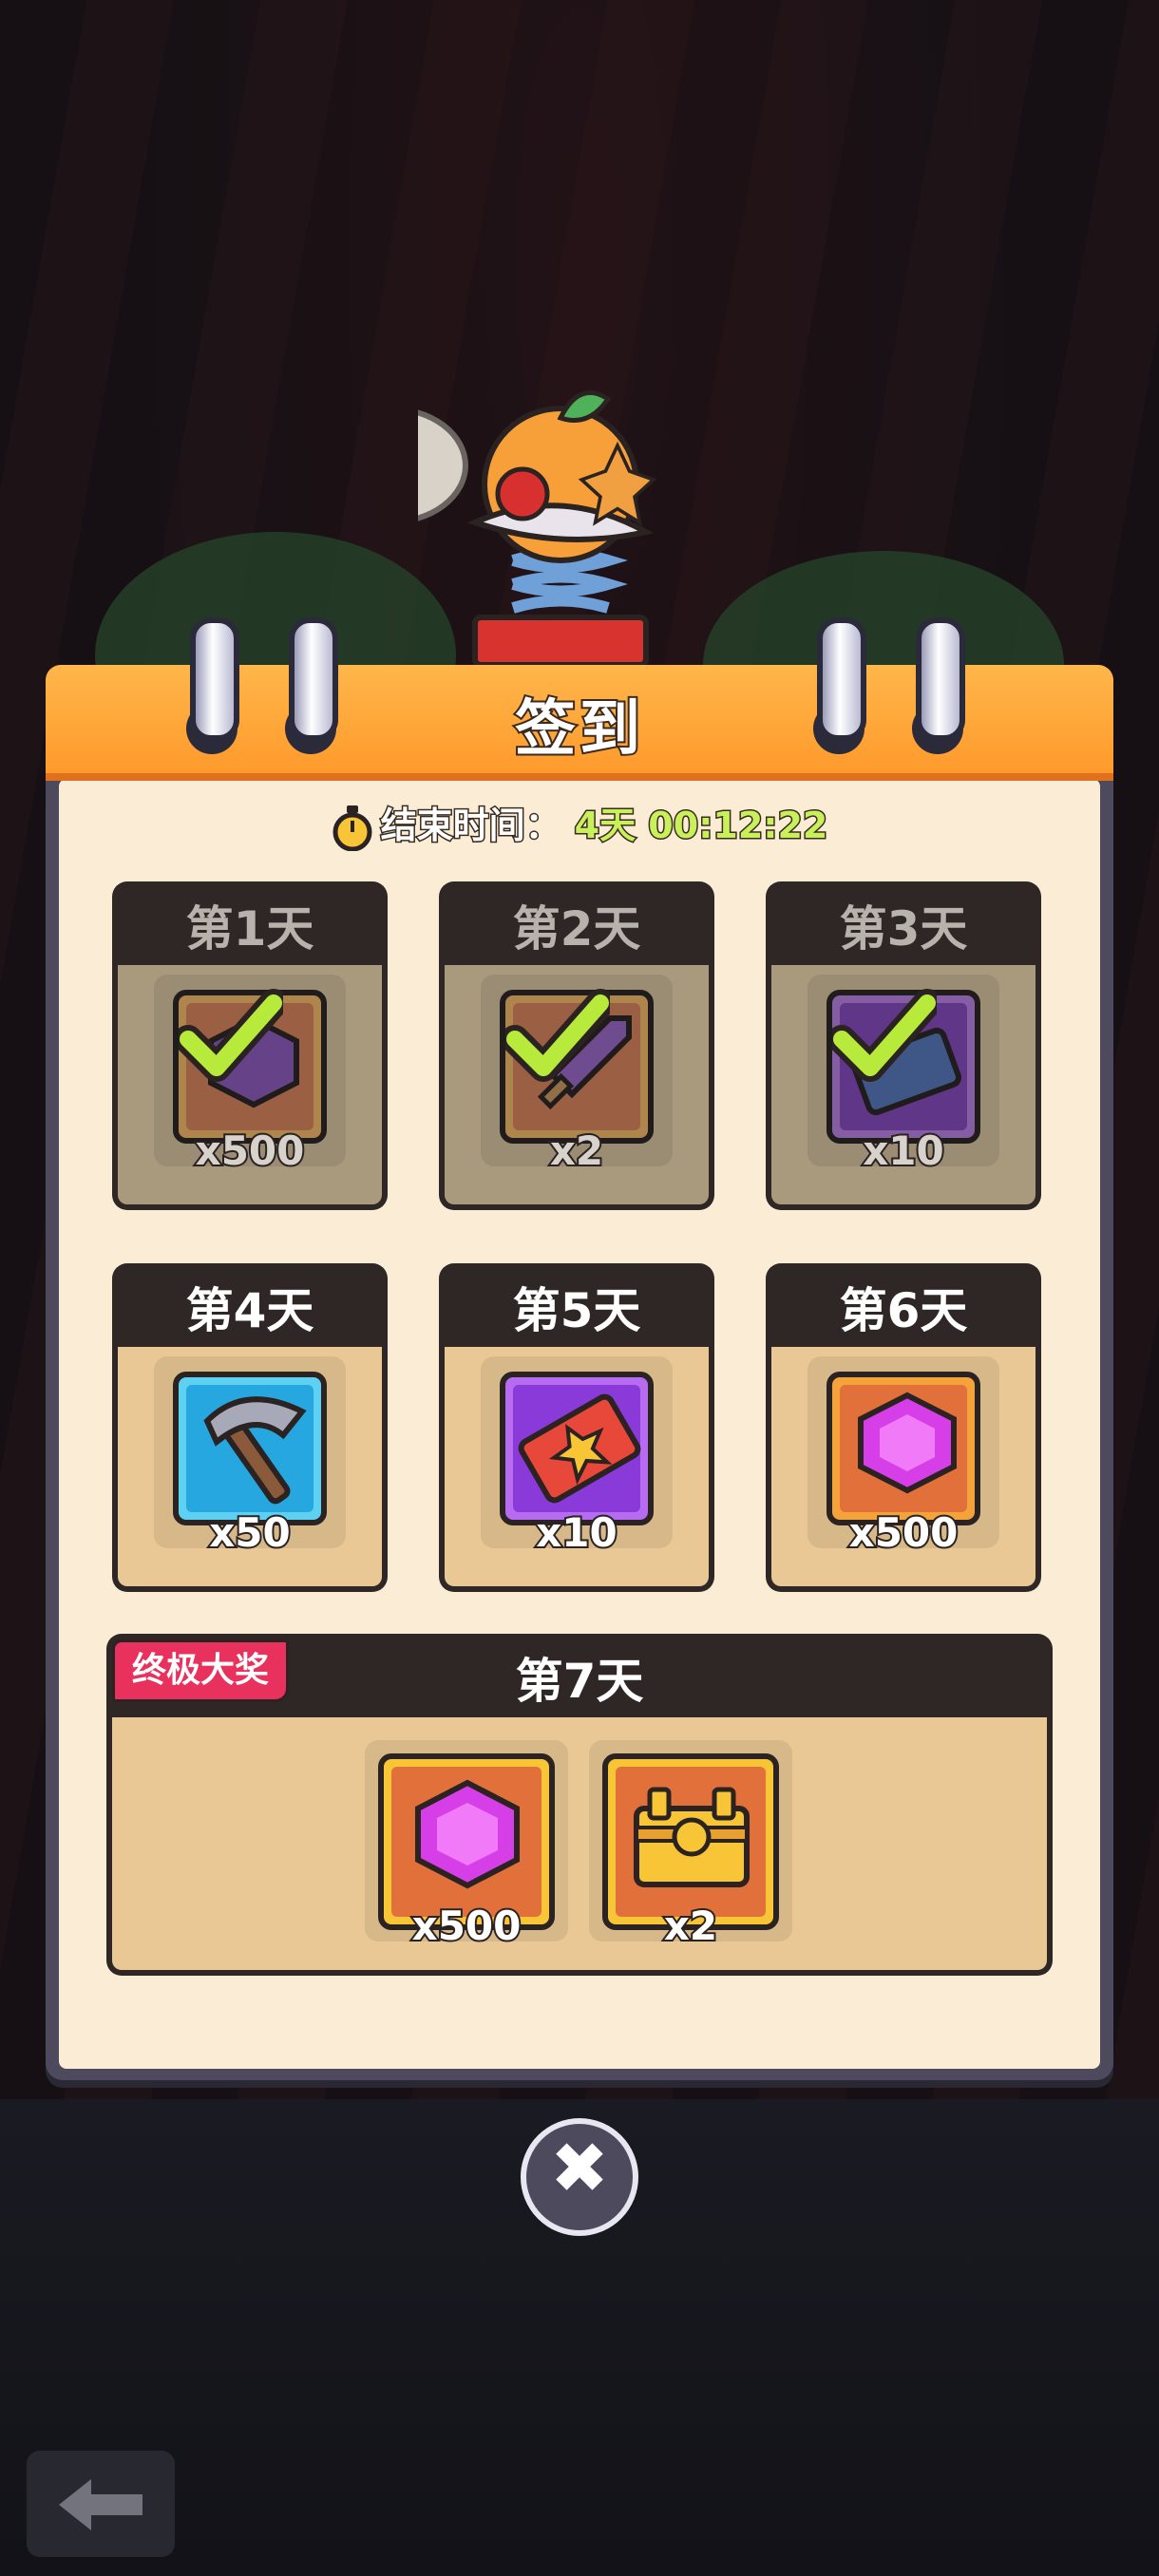  I want to click on reward-slot: x500, so click(466, 1845).